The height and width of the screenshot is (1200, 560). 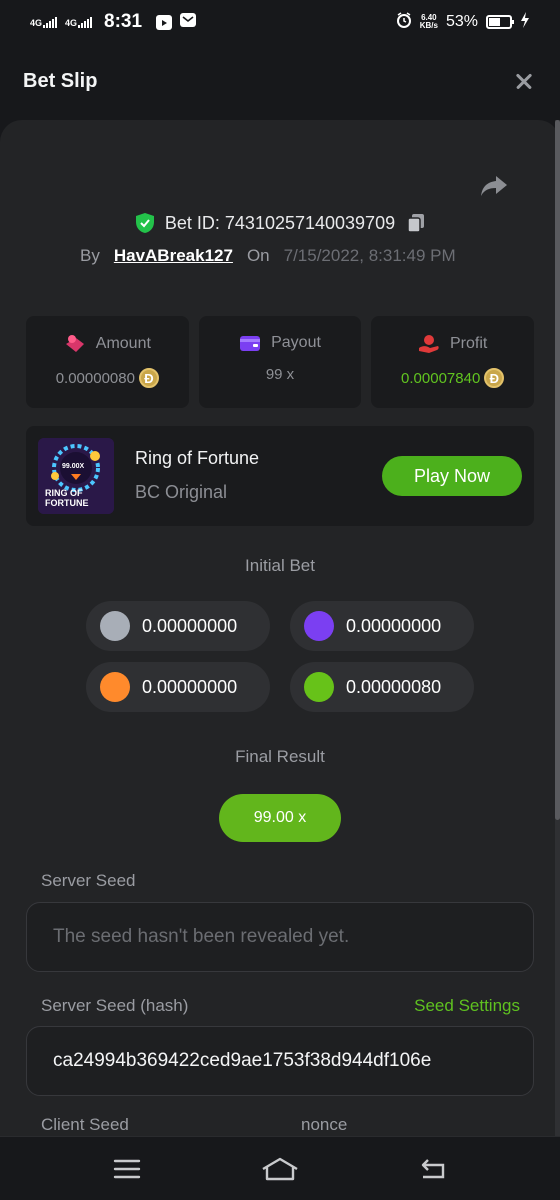 What do you see at coordinates (280, 1061) in the screenshot?
I see `server-seed-hash-field: ca24994b369422ced9ae1753f38d944df106e` at bounding box center [280, 1061].